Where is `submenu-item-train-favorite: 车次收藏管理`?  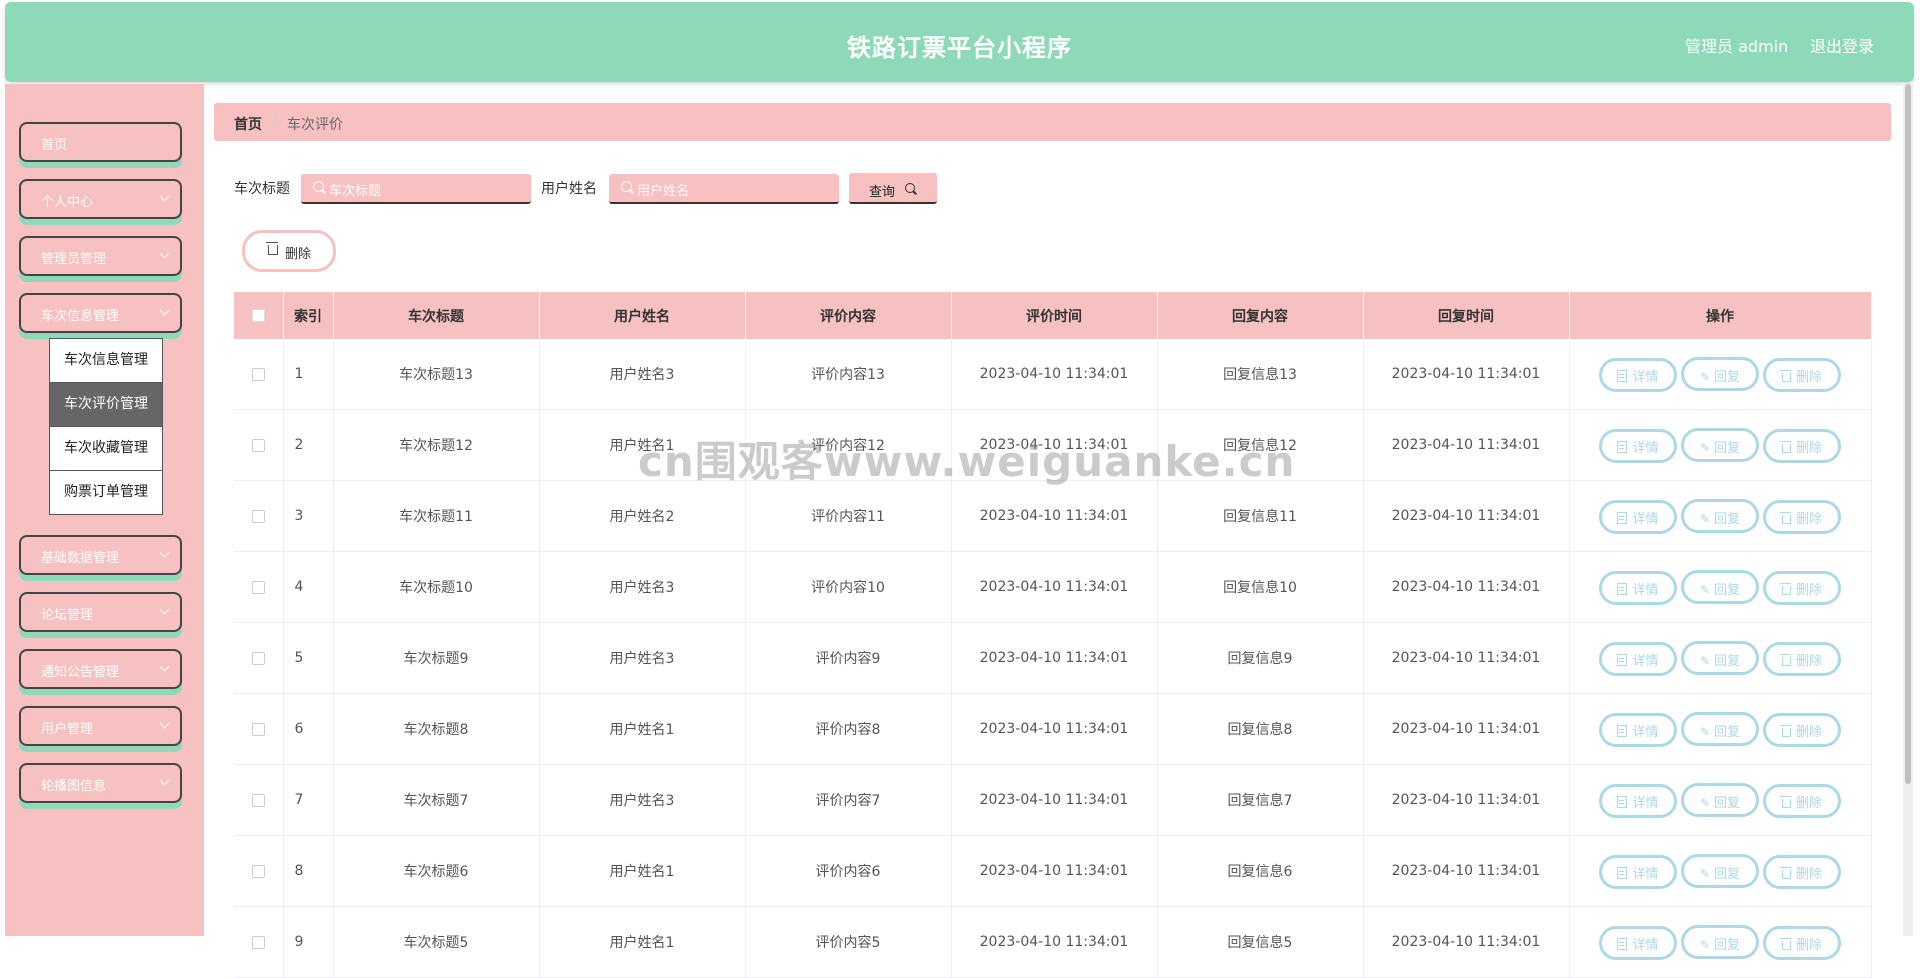 submenu-item-train-favorite: 车次收藏管理 is located at coordinates (106, 449).